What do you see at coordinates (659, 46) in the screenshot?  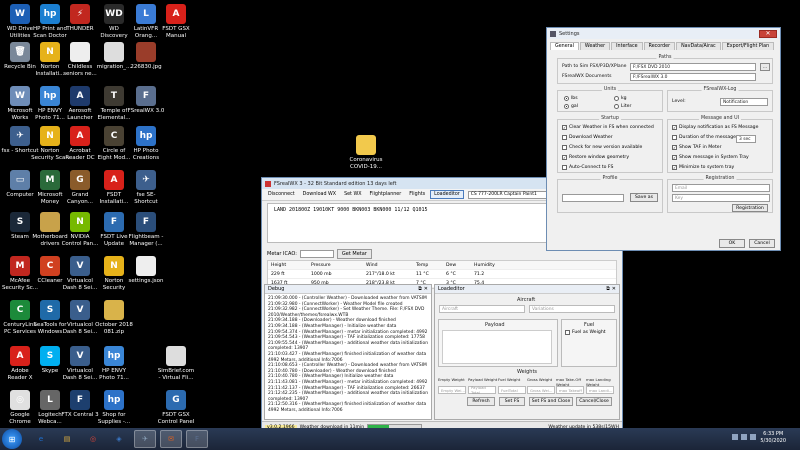 I see `tab-recorder: Recorder` at bounding box center [659, 46].